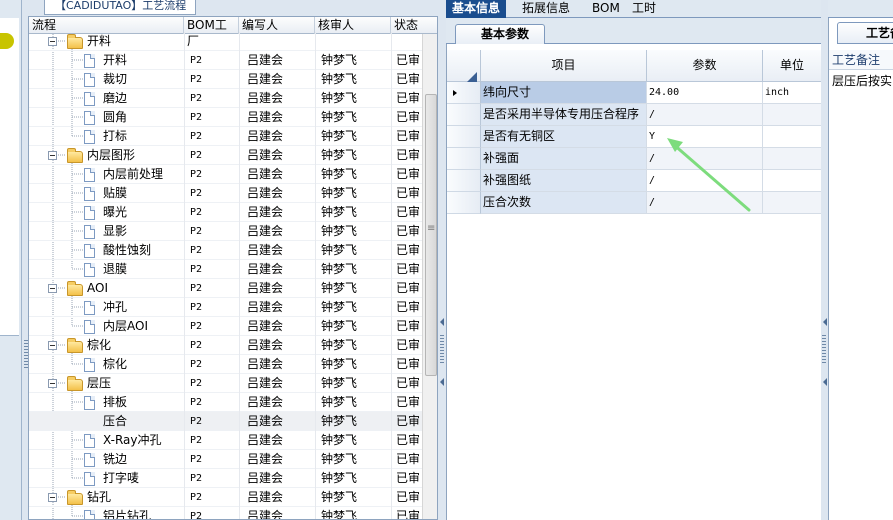 This screenshot has width=893, height=520. I want to click on column-header-unit: 单位, so click(792, 66).